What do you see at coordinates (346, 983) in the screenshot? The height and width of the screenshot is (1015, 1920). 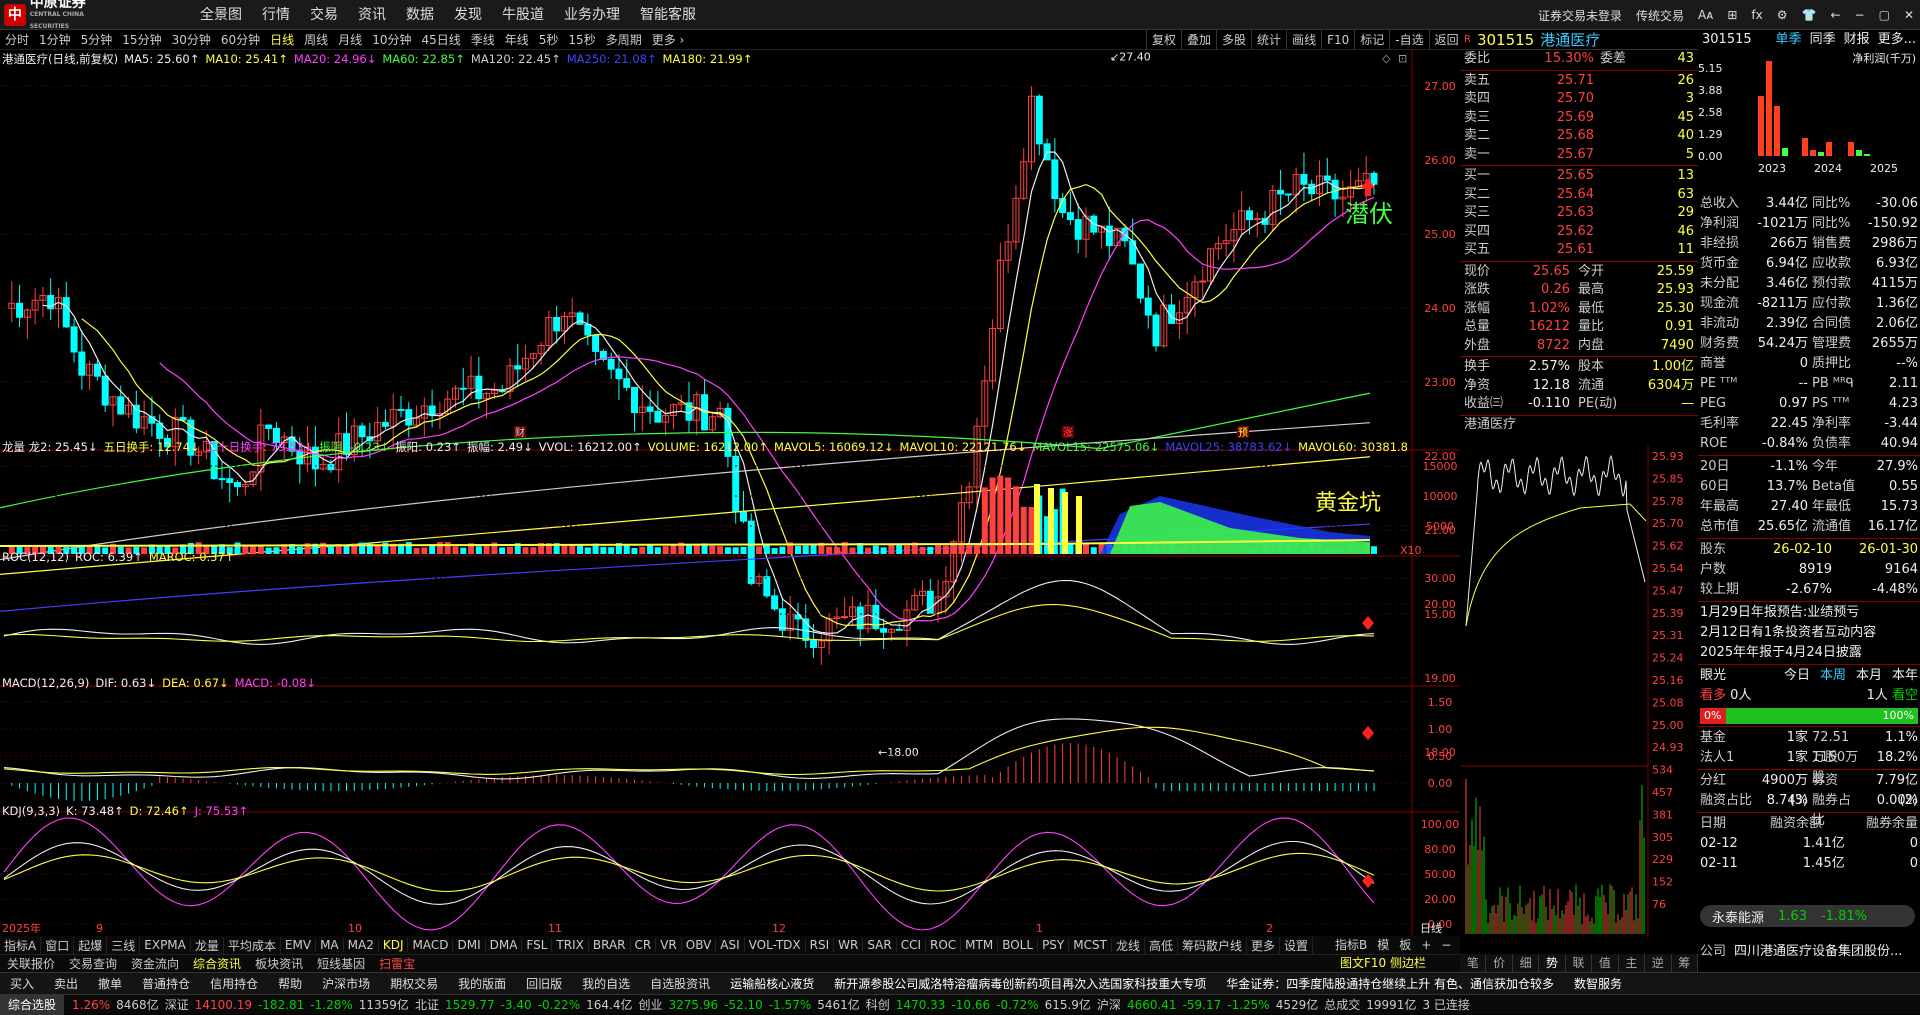 I see `action-item-6: 沪深市场` at bounding box center [346, 983].